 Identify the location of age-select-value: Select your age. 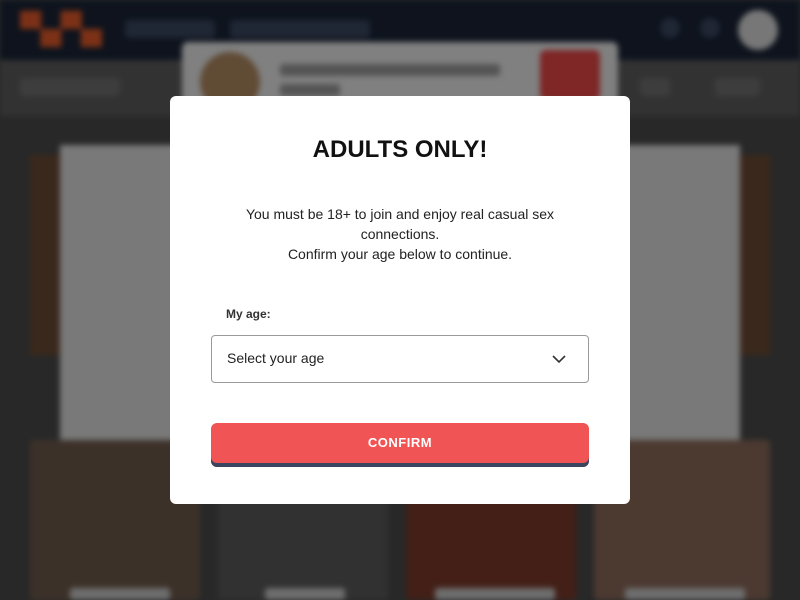
(276, 358).